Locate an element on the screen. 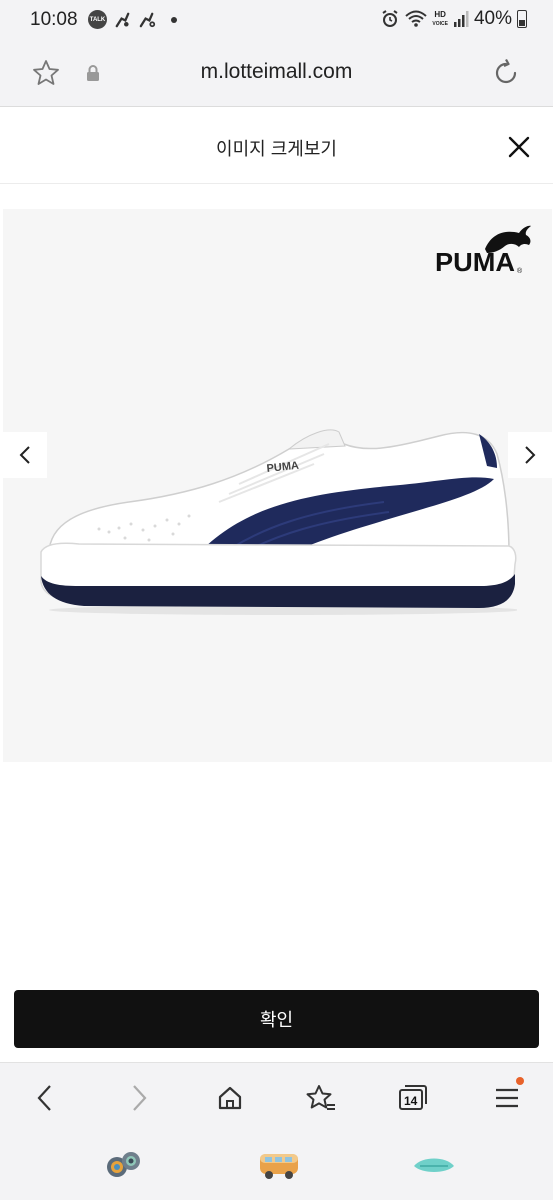 The image size is (553, 1200). forward-button is located at coordinates (139, 1098).